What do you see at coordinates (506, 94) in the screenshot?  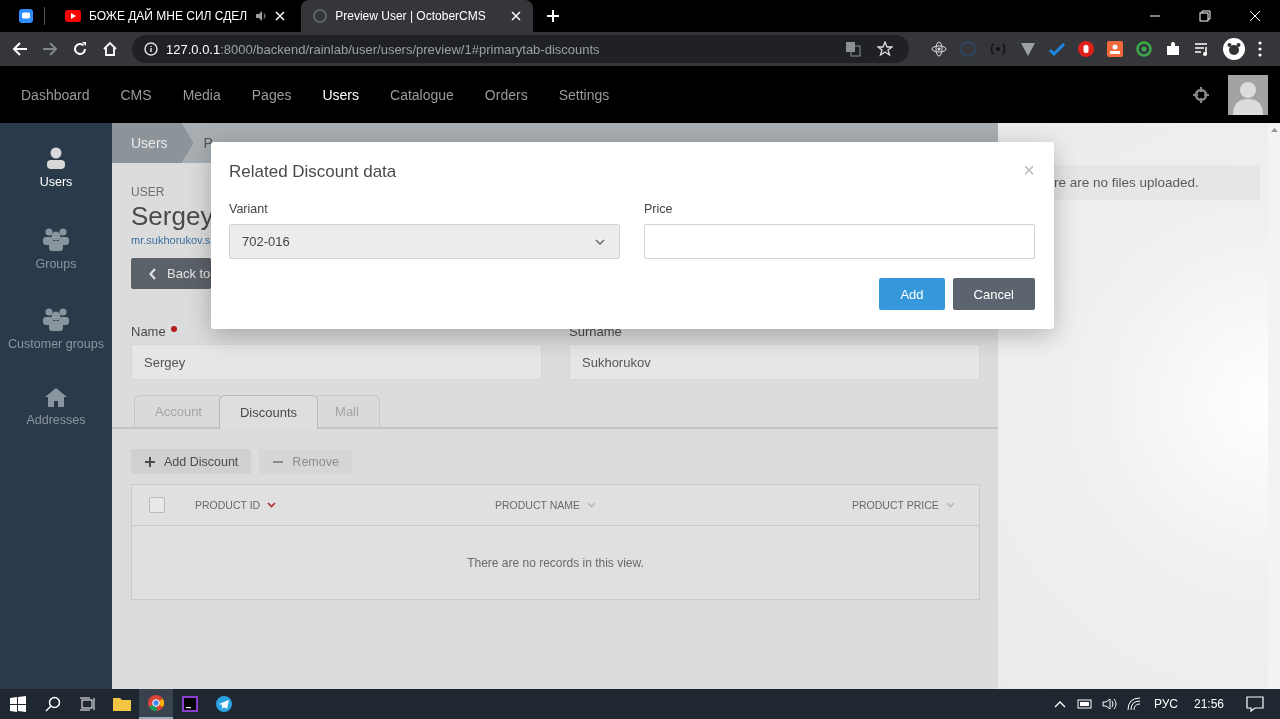 I see `nav-item: Orders` at bounding box center [506, 94].